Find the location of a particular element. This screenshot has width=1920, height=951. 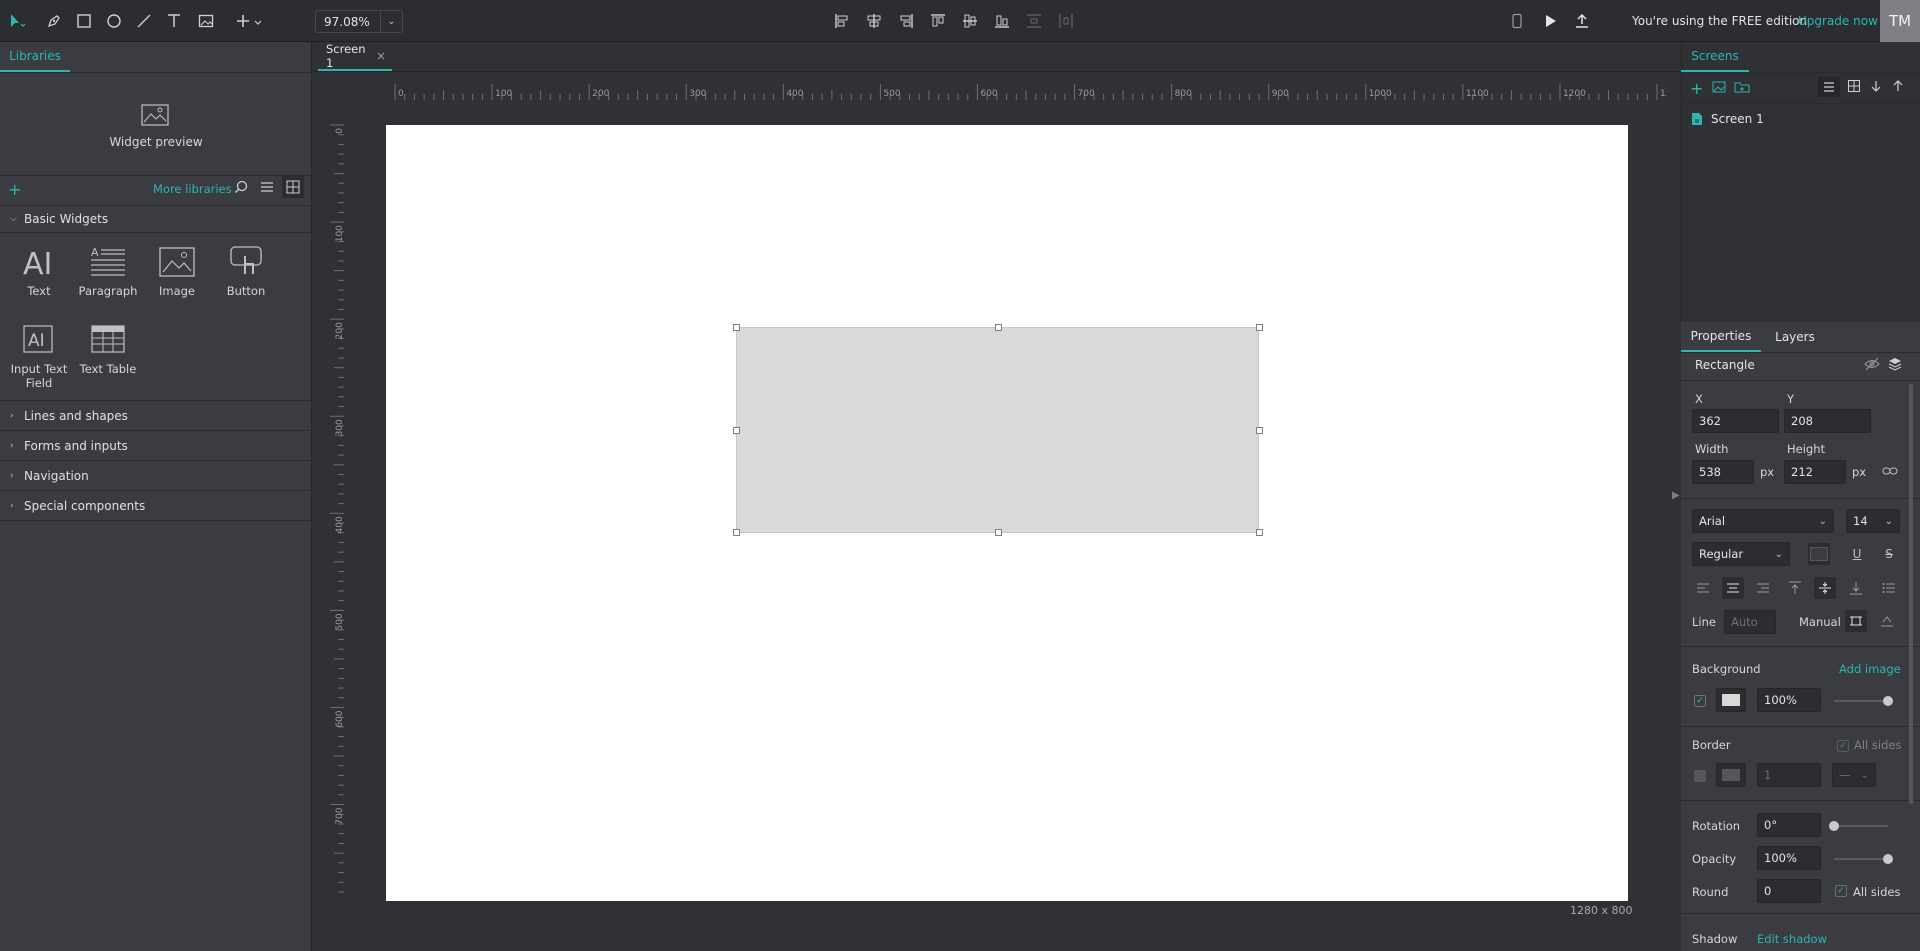

background-color-swatch is located at coordinates (1731, 700).